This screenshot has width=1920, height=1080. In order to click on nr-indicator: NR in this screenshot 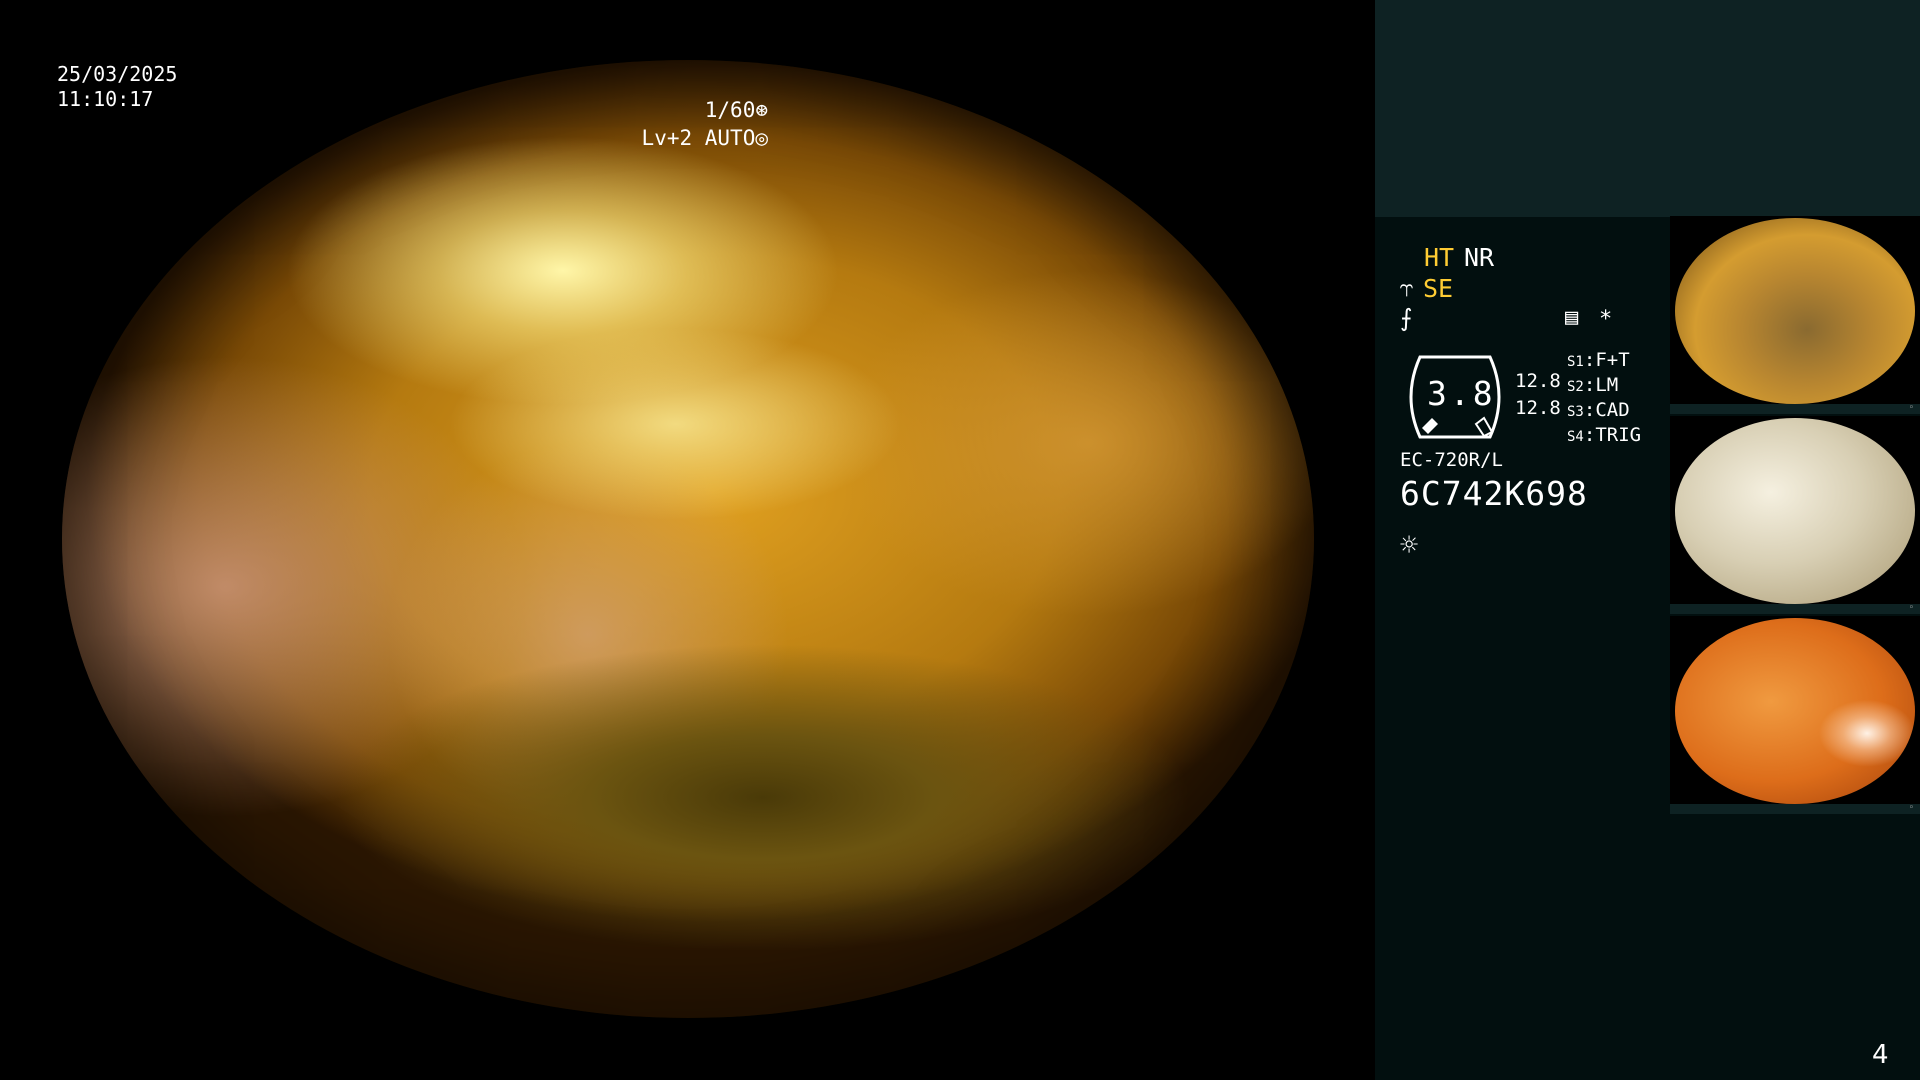, I will do `click(1479, 257)`.